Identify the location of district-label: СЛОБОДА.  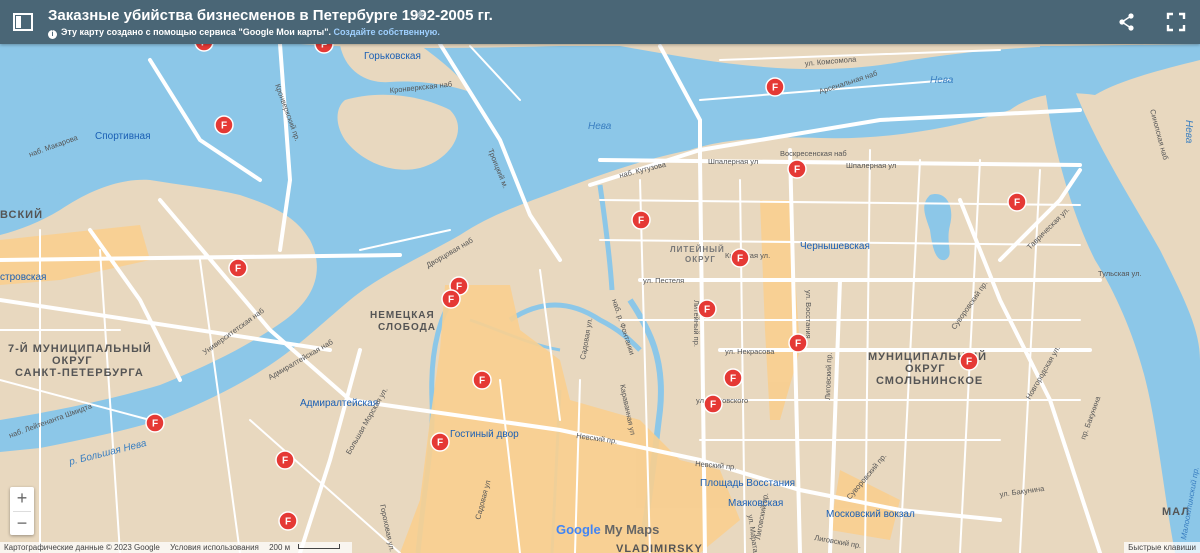
(407, 327).